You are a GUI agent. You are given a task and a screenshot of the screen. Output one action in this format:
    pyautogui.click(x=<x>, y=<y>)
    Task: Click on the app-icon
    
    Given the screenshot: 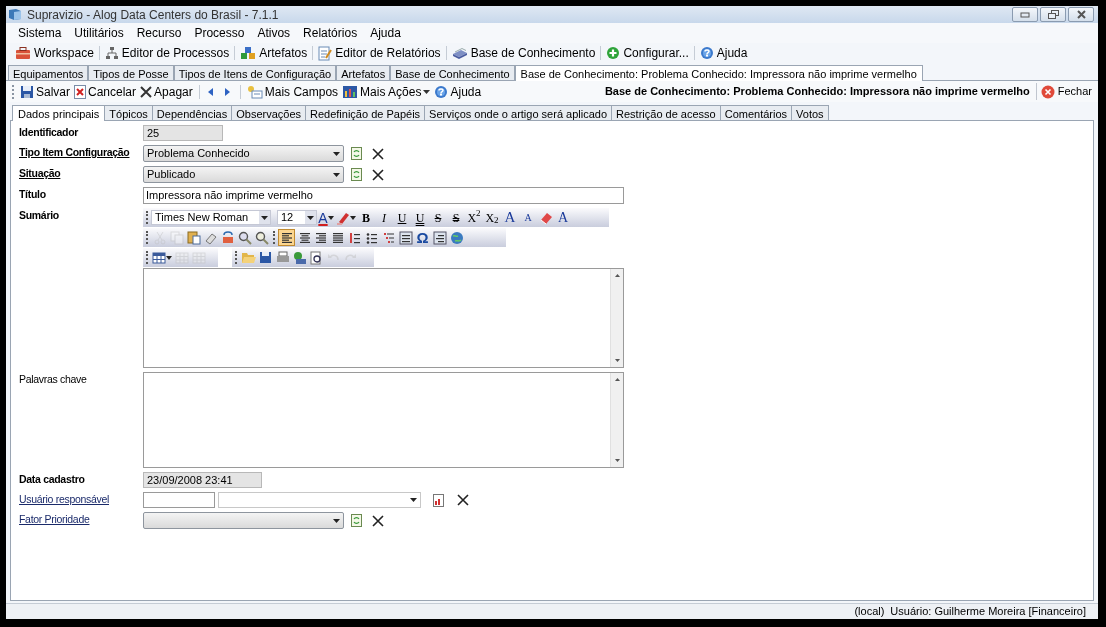 What is the action you would take?
    pyautogui.click(x=15, y=14)
    